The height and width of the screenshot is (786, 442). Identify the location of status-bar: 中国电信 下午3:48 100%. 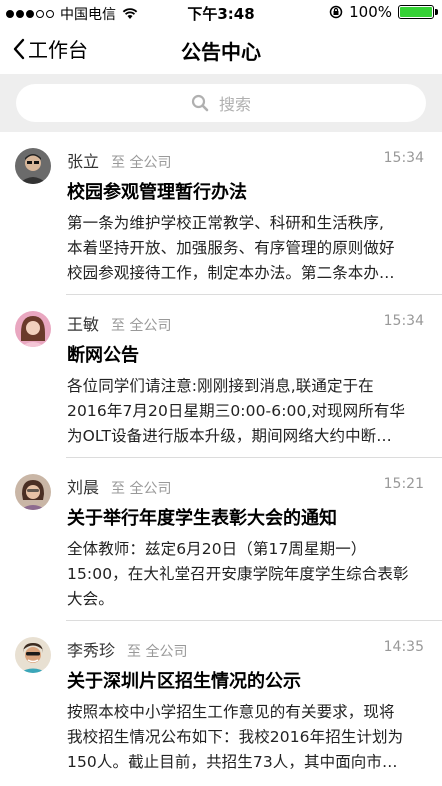
(221, 13).